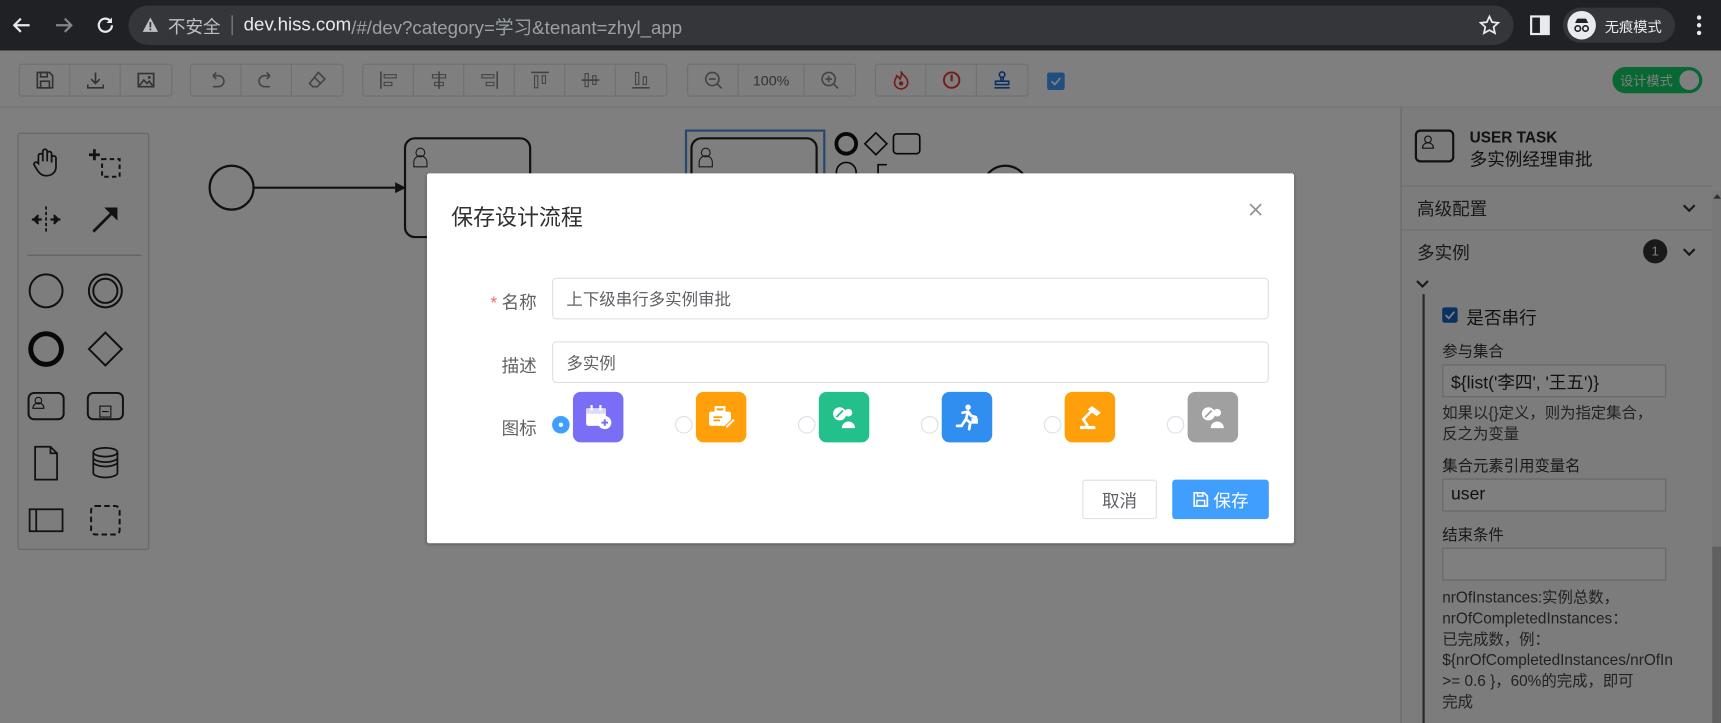 This screenshot has height=723, width=1721. I want to click on arrow-right-icon, so click(64, 25).